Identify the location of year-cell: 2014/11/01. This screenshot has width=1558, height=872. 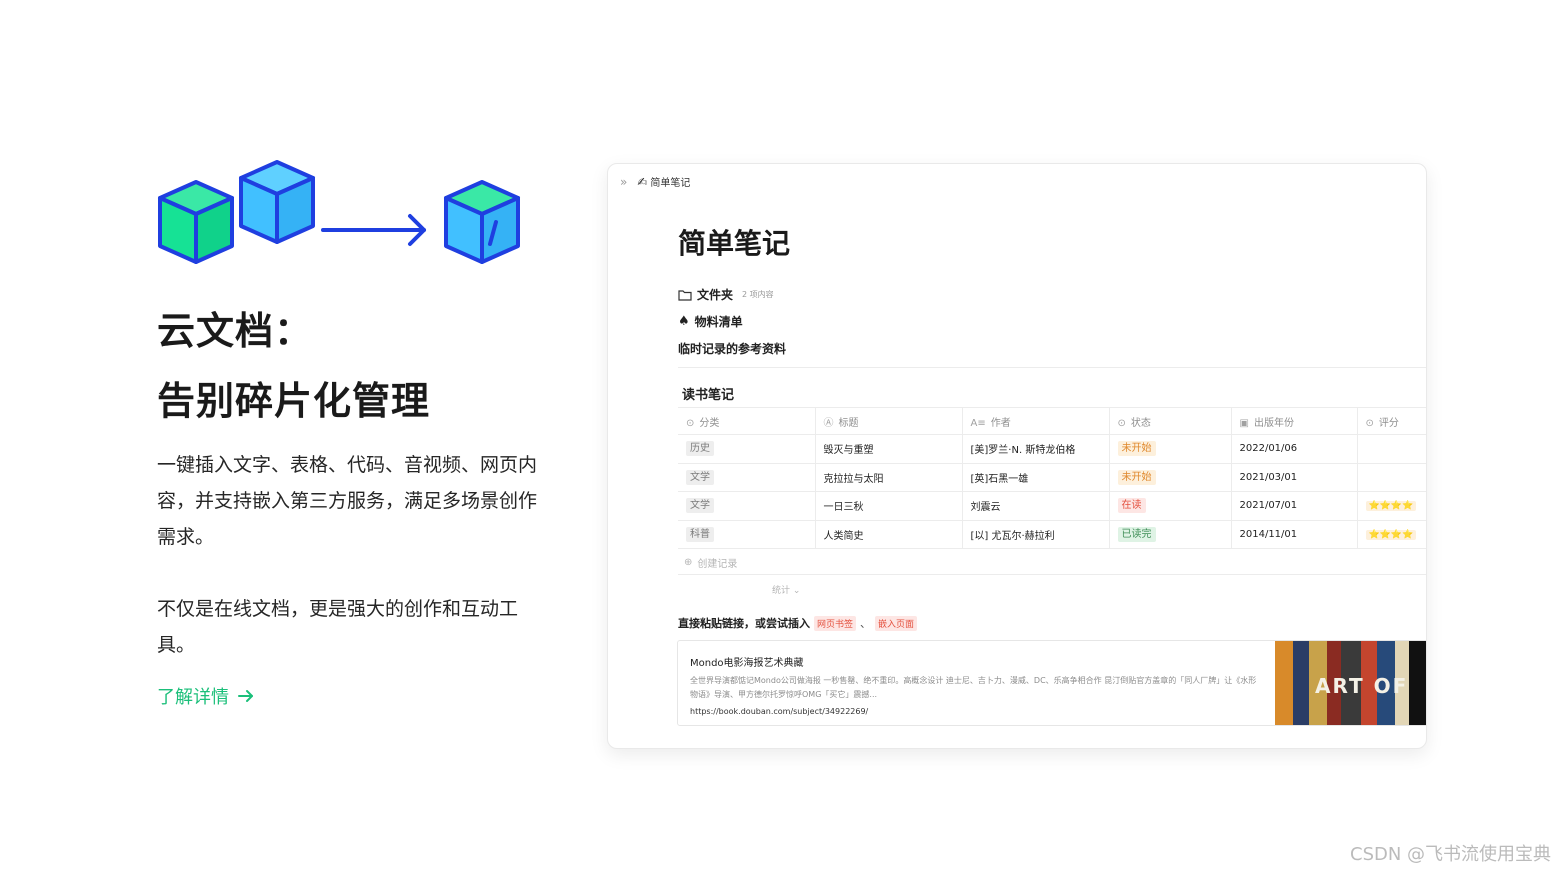
(1294, 534).